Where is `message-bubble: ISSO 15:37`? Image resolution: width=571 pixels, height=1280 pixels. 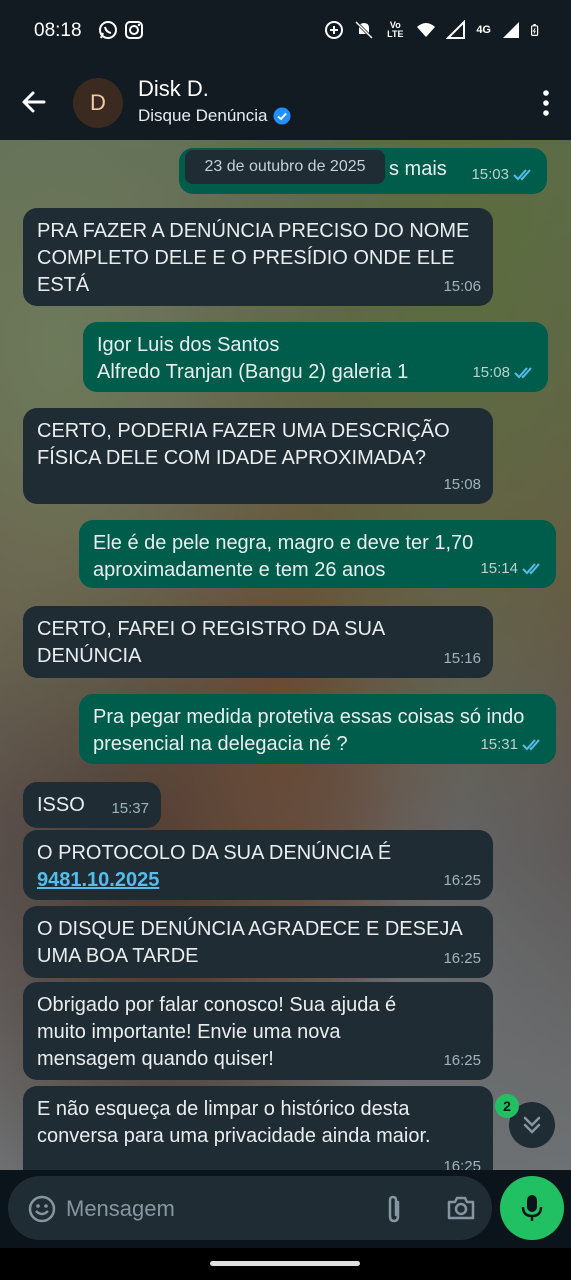 message-bubble: ISSO 15:37 is located at coordinates (92, 805).